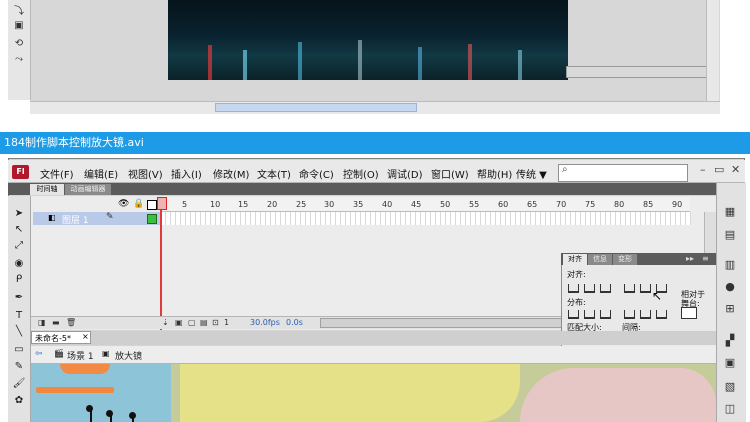 The height and width of the screenshot is (422, 750). I want to click on align-vertical-center-icon, so click(645, 288).